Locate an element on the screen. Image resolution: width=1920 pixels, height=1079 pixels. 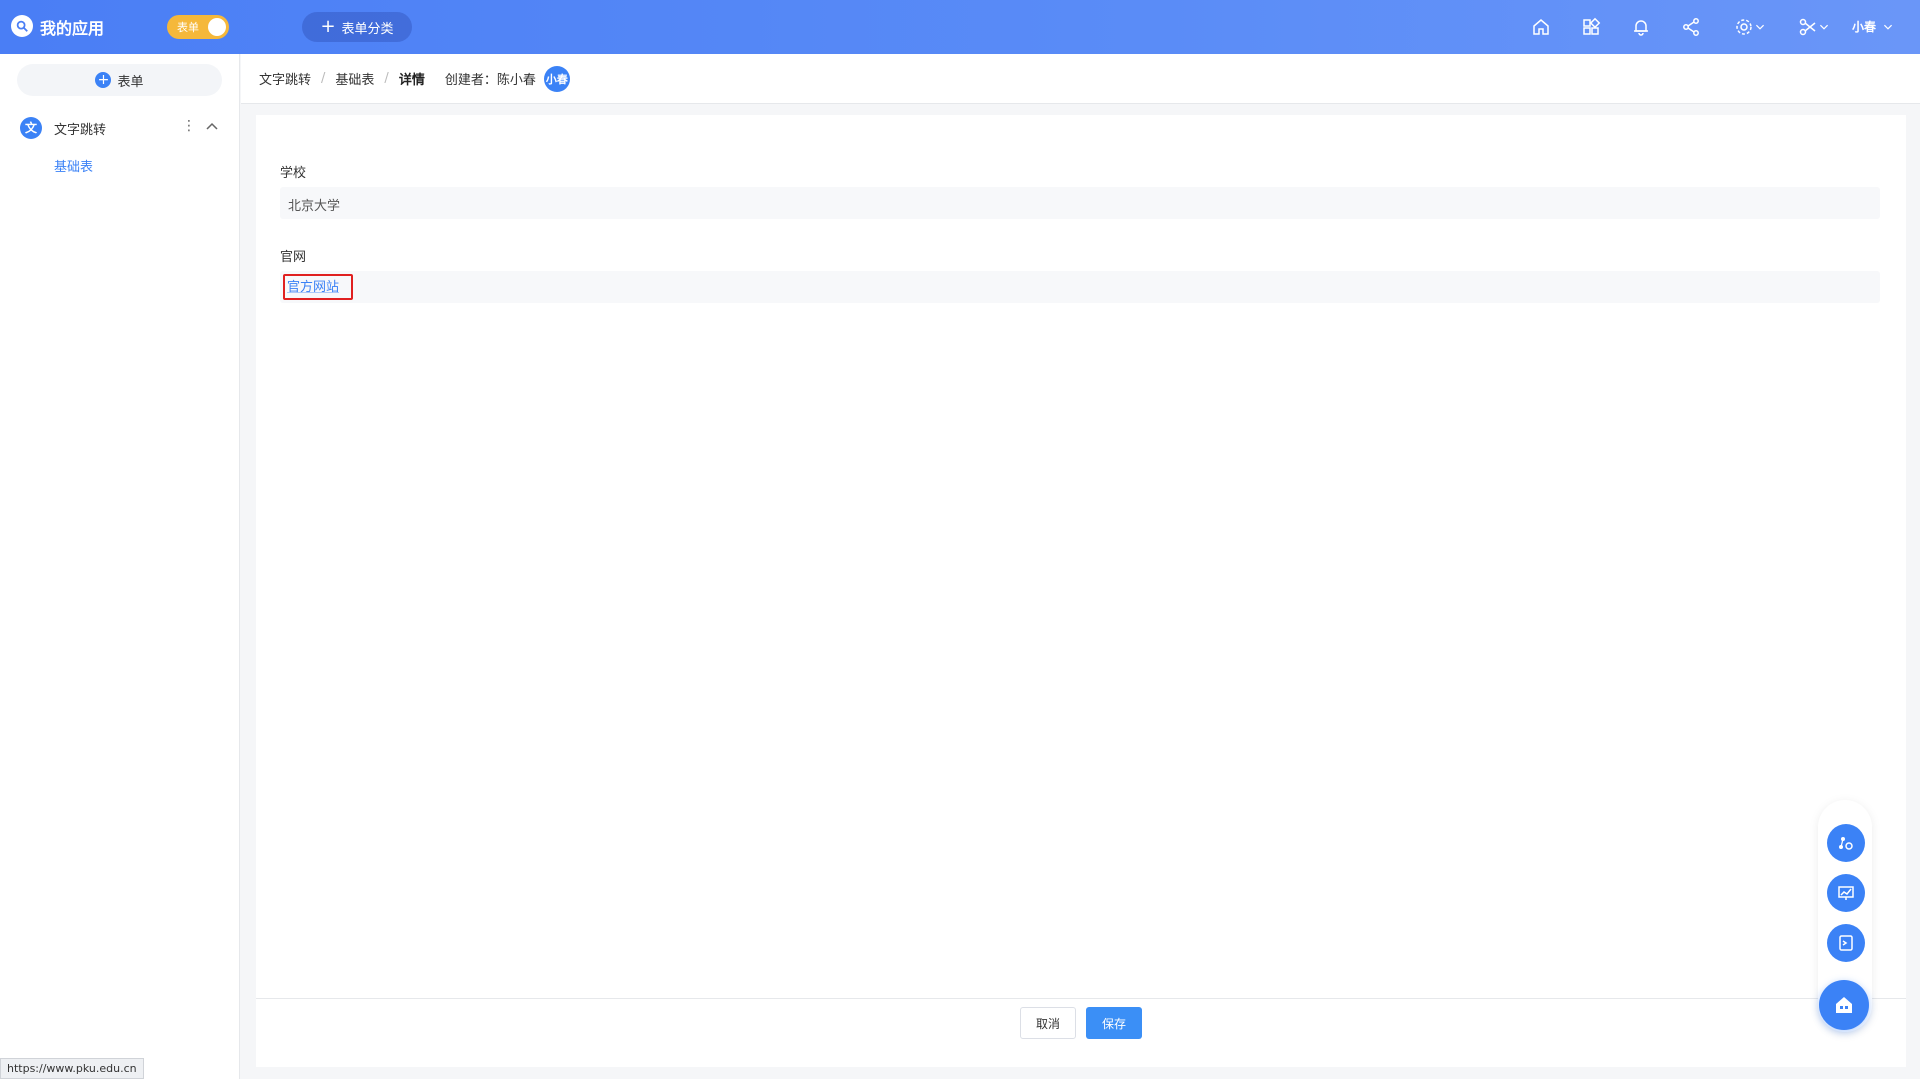
plus-circle-icon: + is located at coordinates (103, 80).